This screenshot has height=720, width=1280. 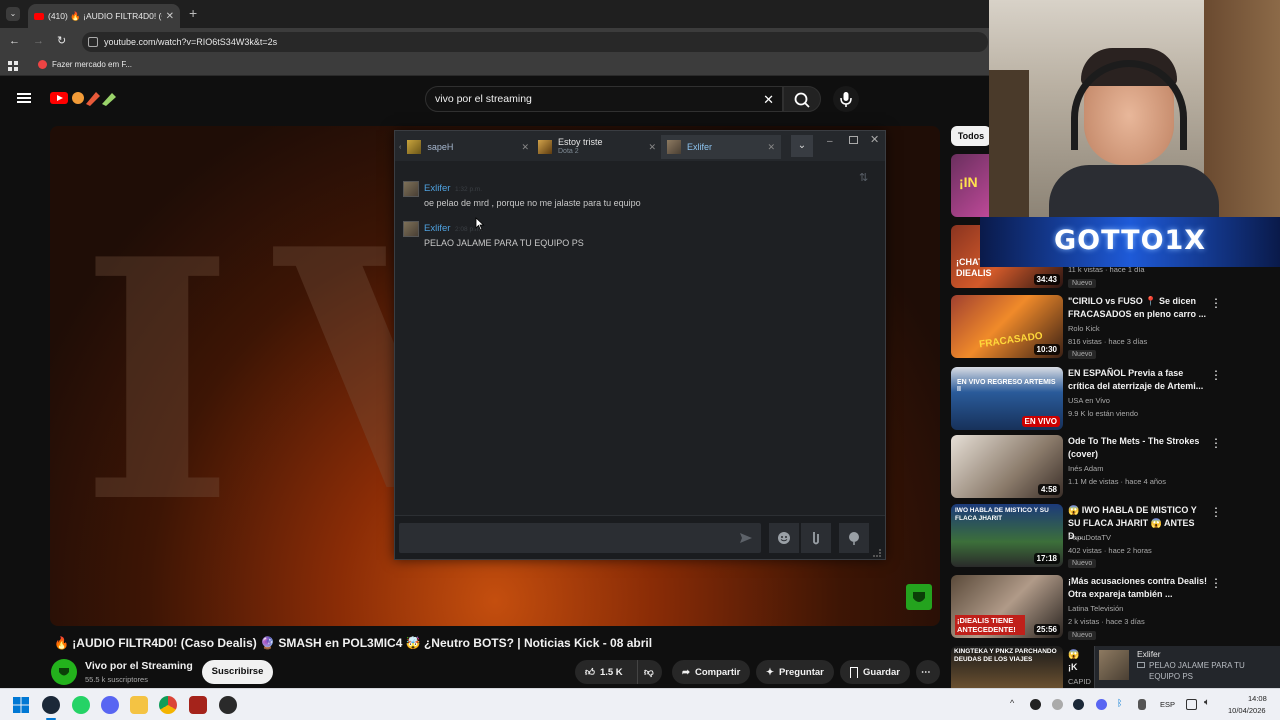 I want to click on youtube-logo-icon, so click(x=59, y=98).